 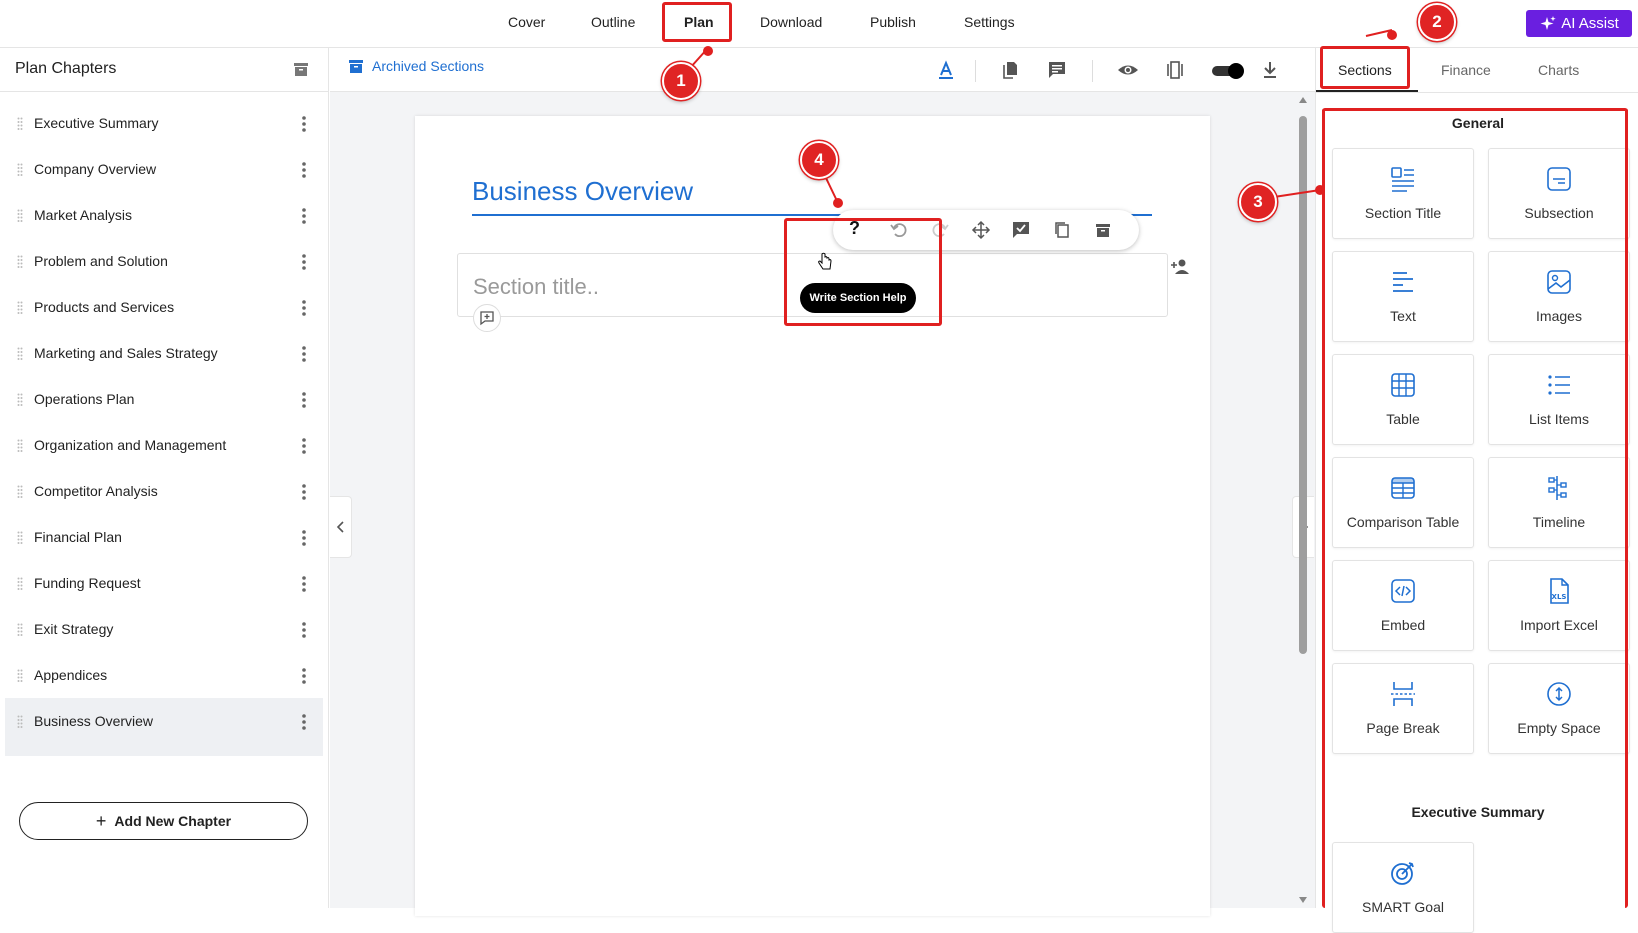 I want to click on archive-icon, so click(x=301, y=69).